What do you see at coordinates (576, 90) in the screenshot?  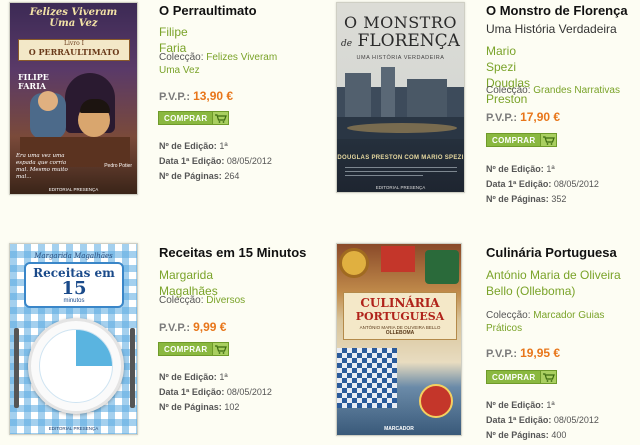 I see `collection-link: Grandes Narrativas` at bounding box center [576, 90].